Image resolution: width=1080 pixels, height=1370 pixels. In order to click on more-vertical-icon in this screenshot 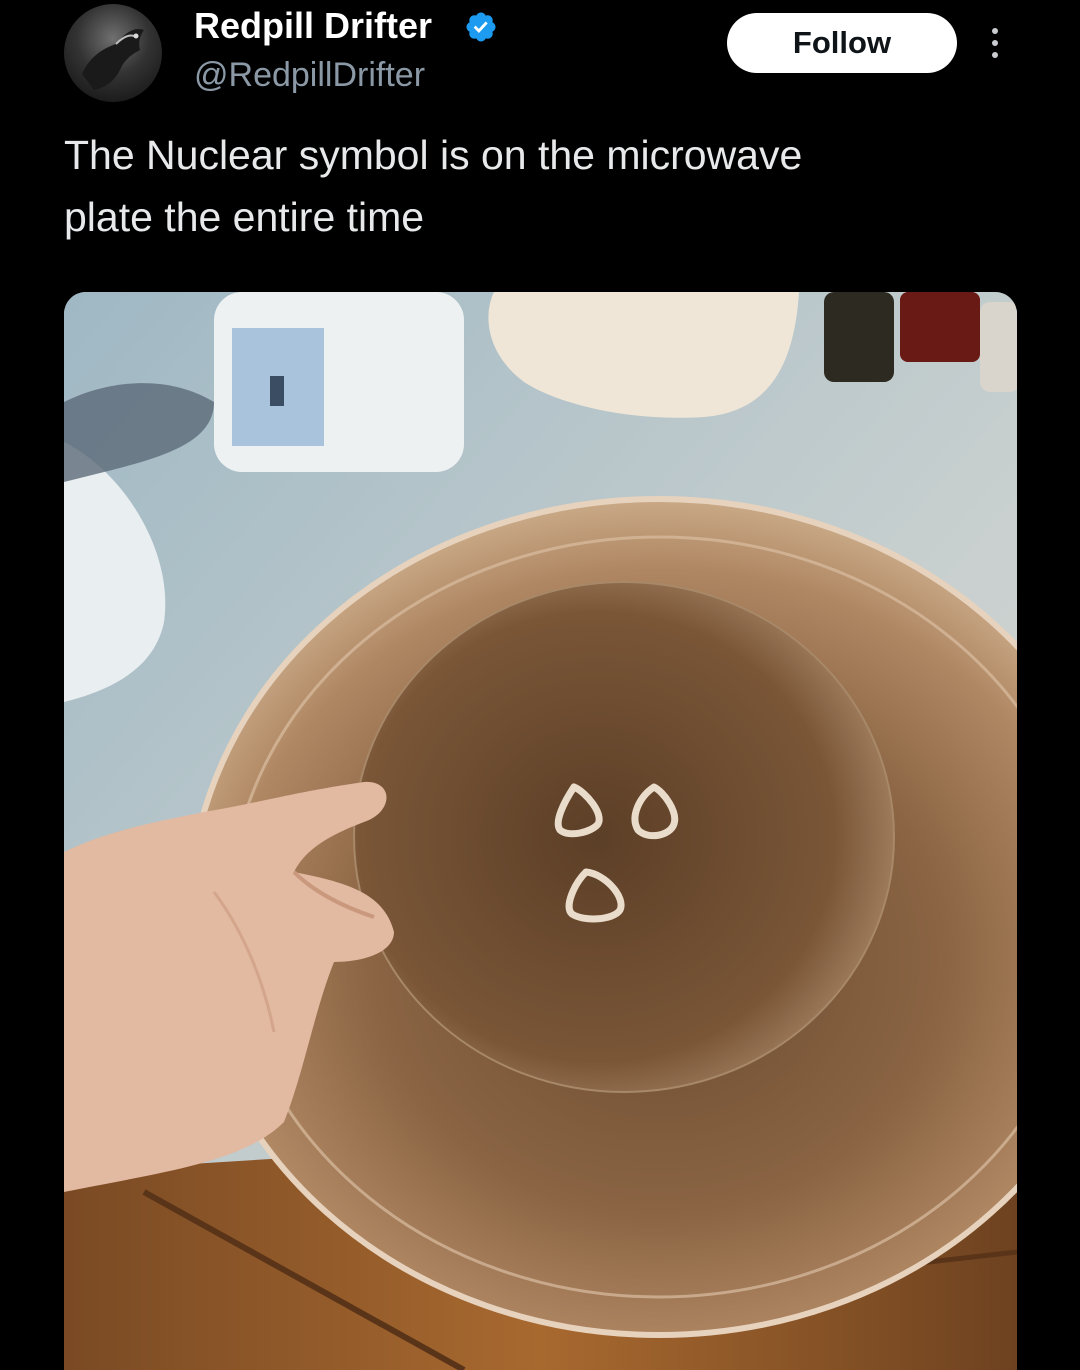, I will do `click(995, 43)`.